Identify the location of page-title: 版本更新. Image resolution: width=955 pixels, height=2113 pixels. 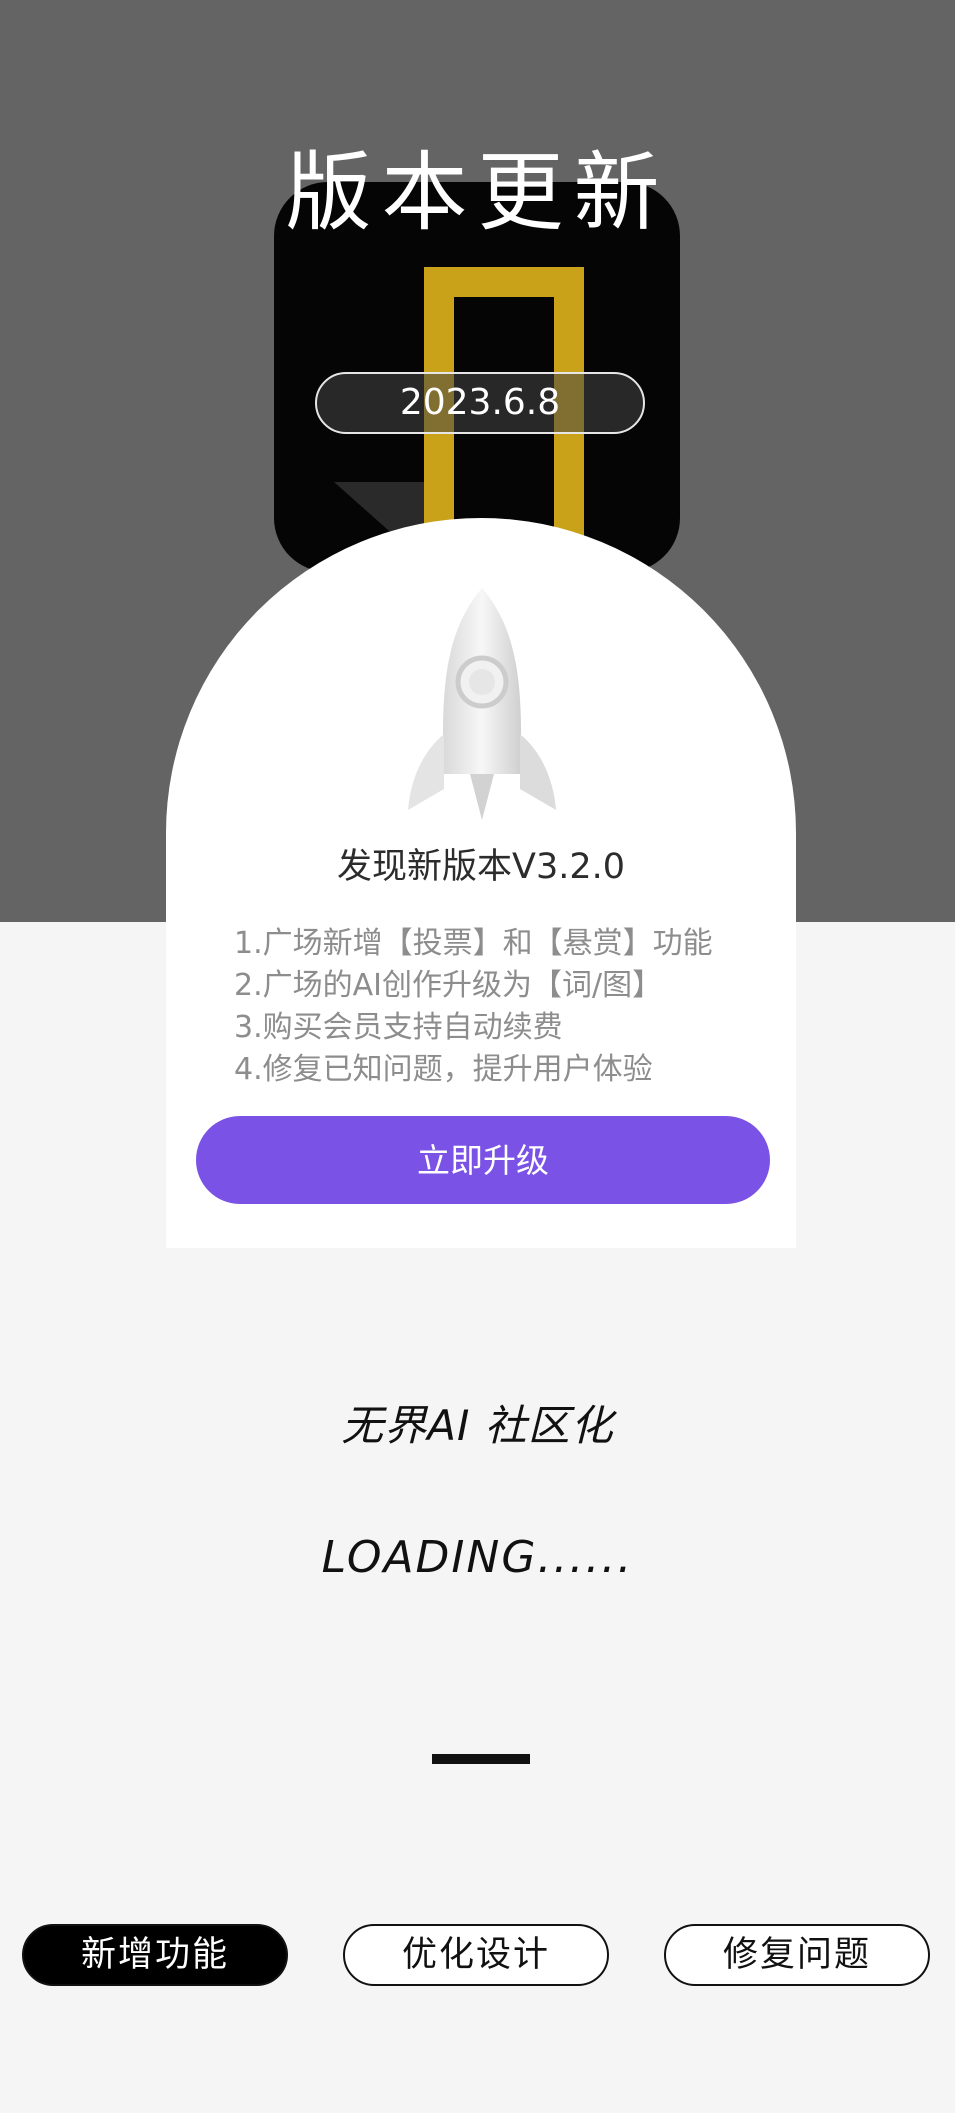
(477, 193).